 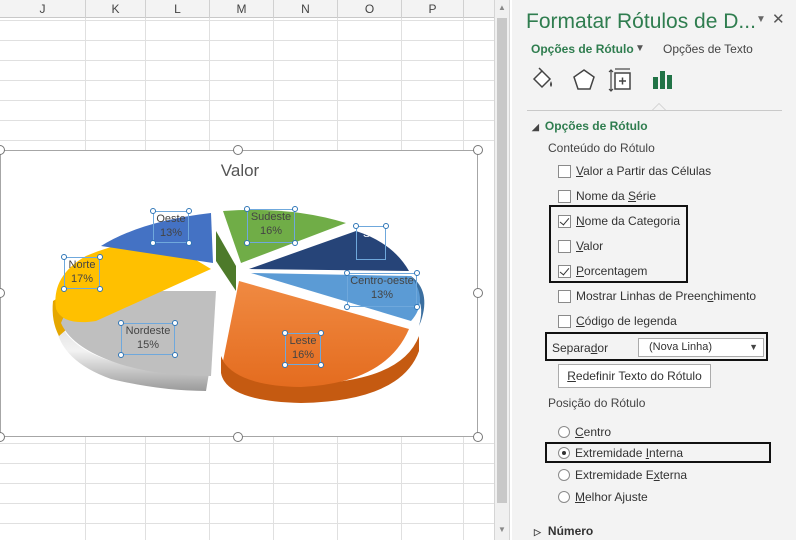 I want to click on active-tab-caret, so click(x=659, y=106).